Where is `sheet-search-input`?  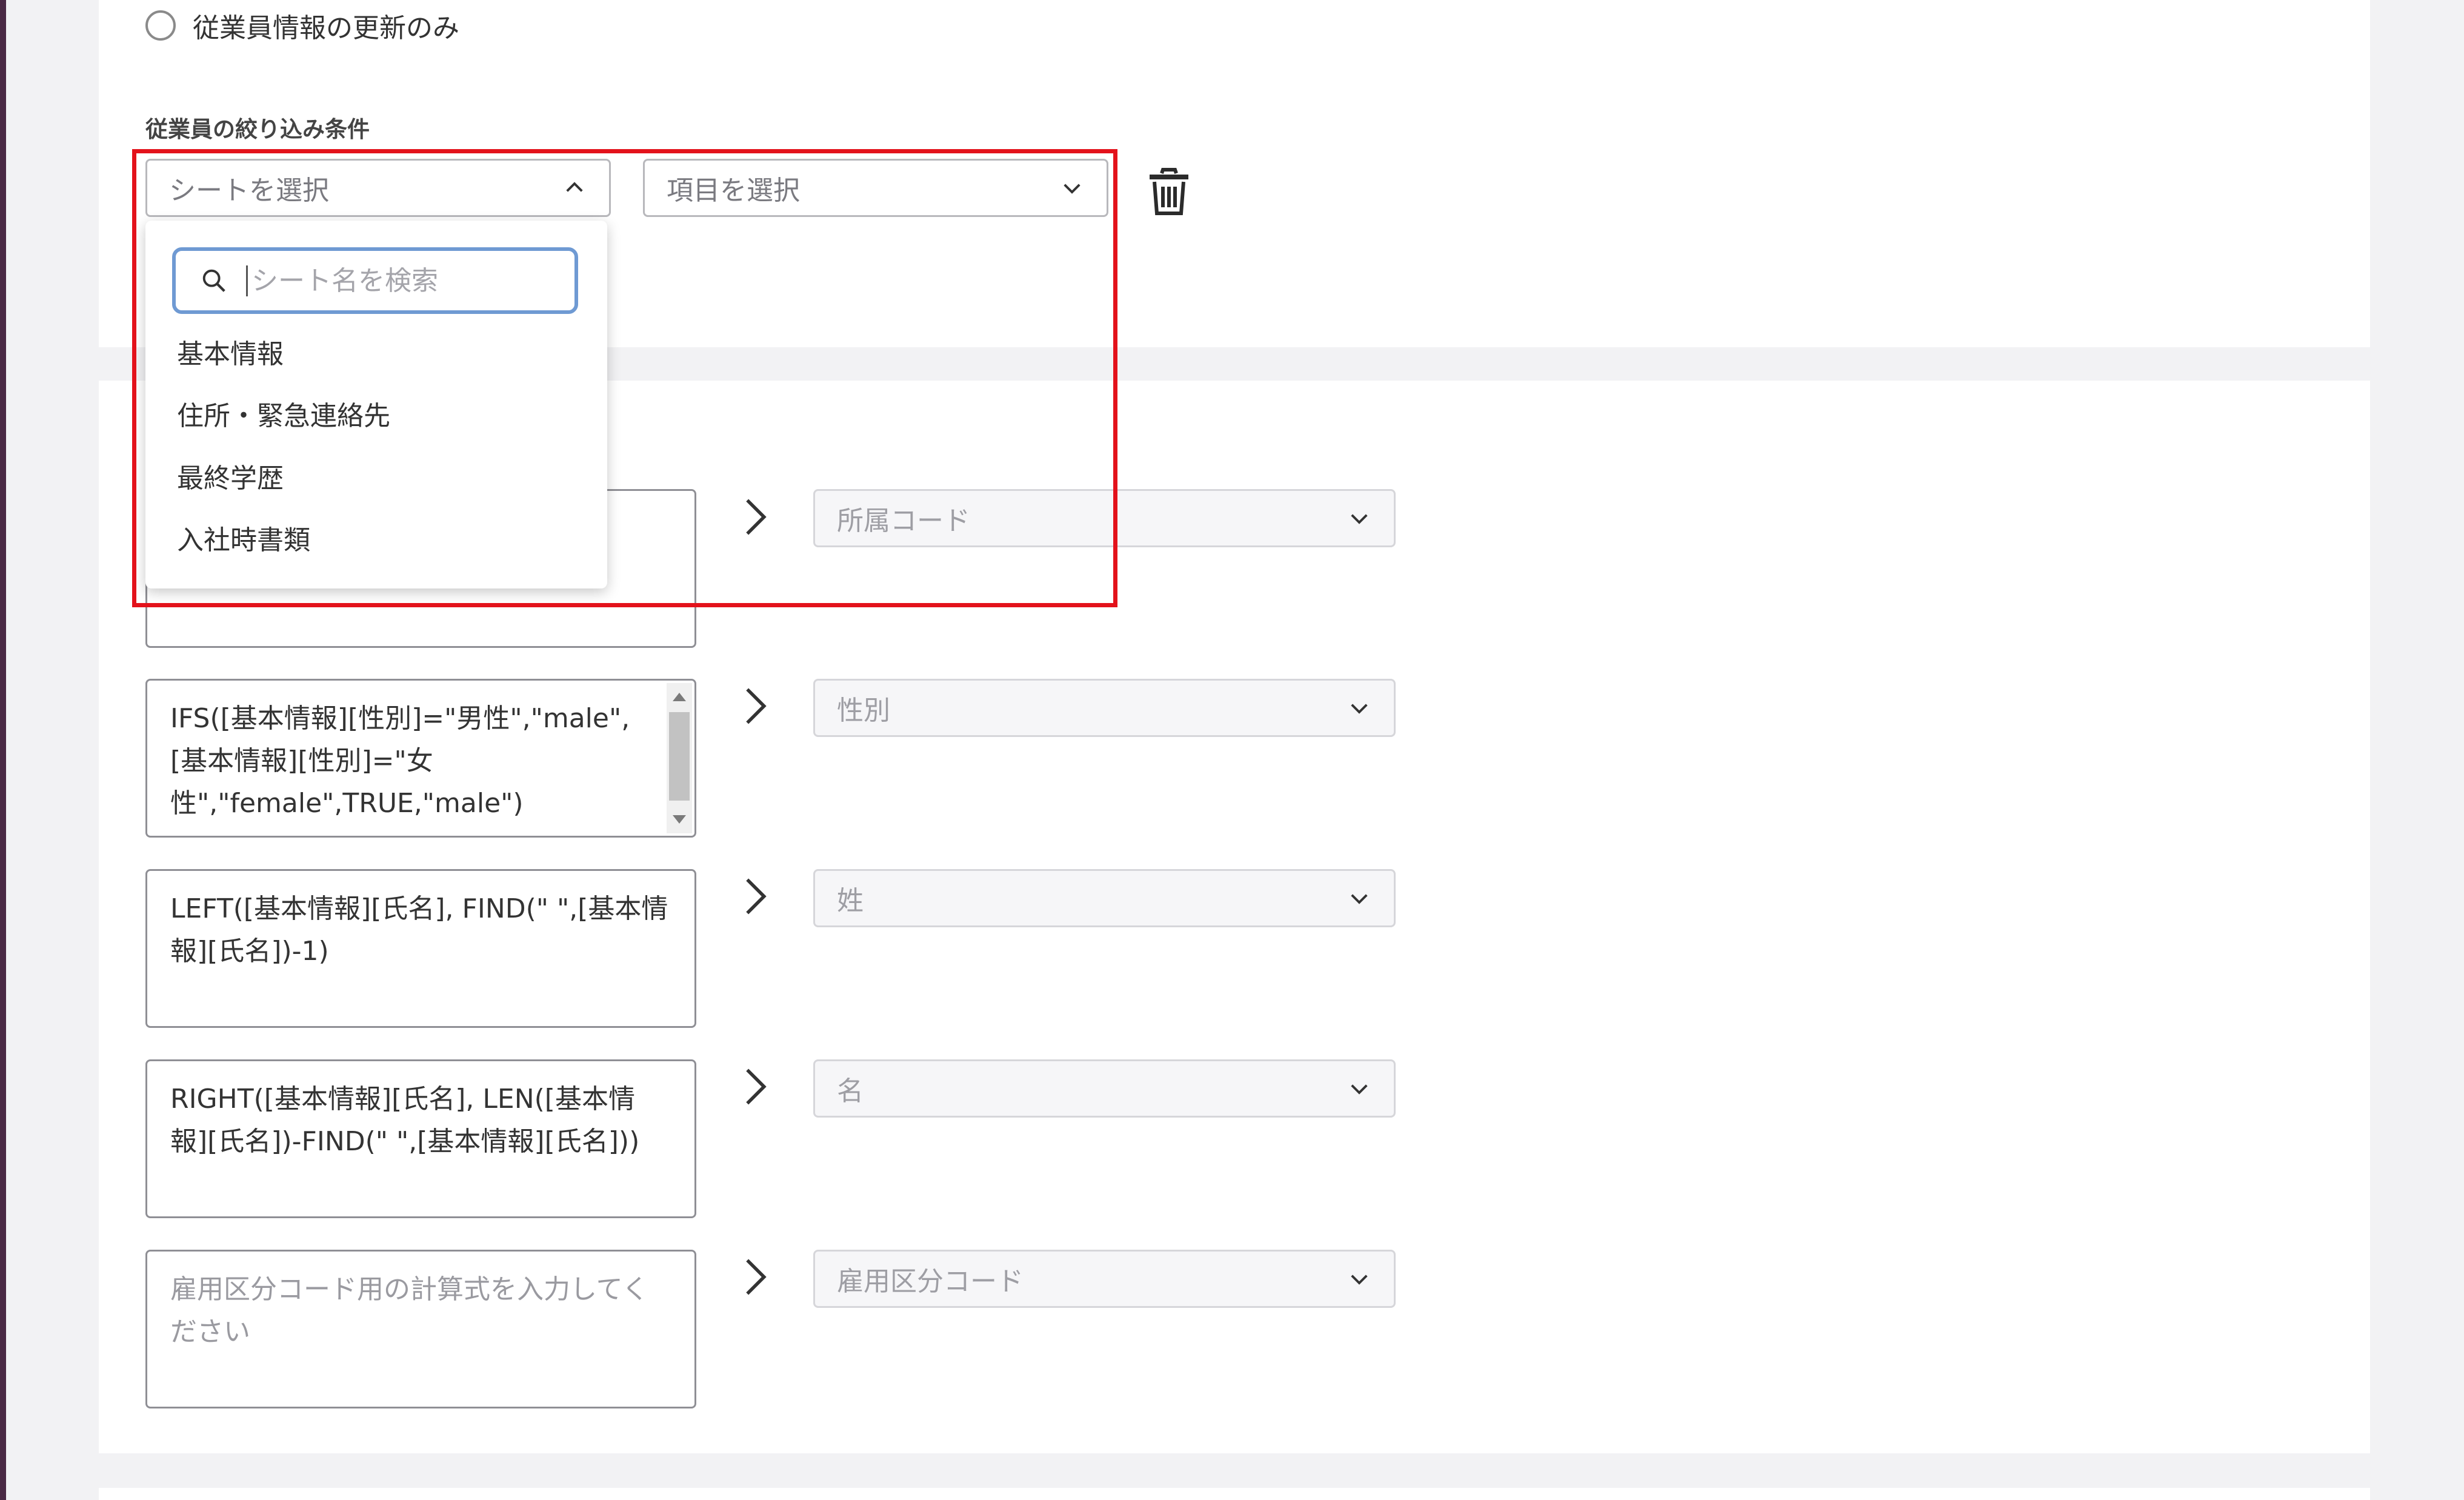 sheet-search-input is located at coordinates (391, 280).